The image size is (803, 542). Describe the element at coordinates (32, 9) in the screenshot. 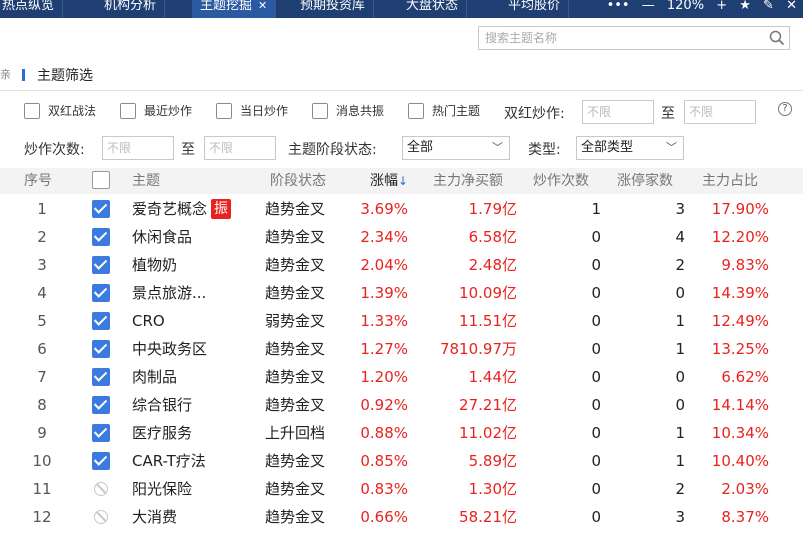

I see `tab-hot-overview: 热点纵览` at that location.